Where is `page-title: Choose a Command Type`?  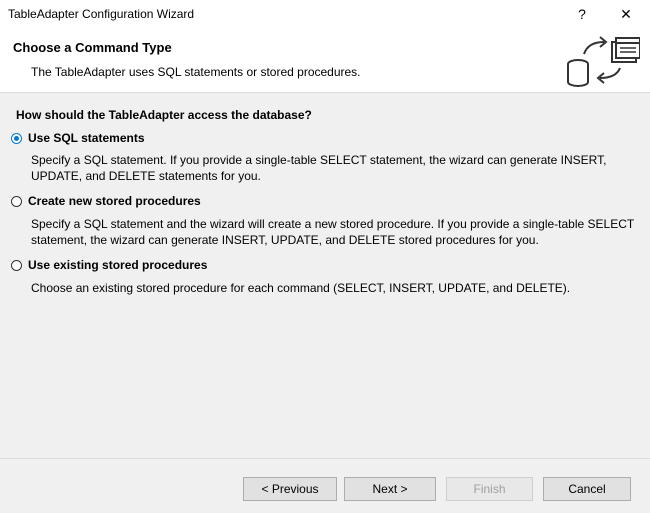 page-title: Choose a Command Type is located at coordinates (92, 47).